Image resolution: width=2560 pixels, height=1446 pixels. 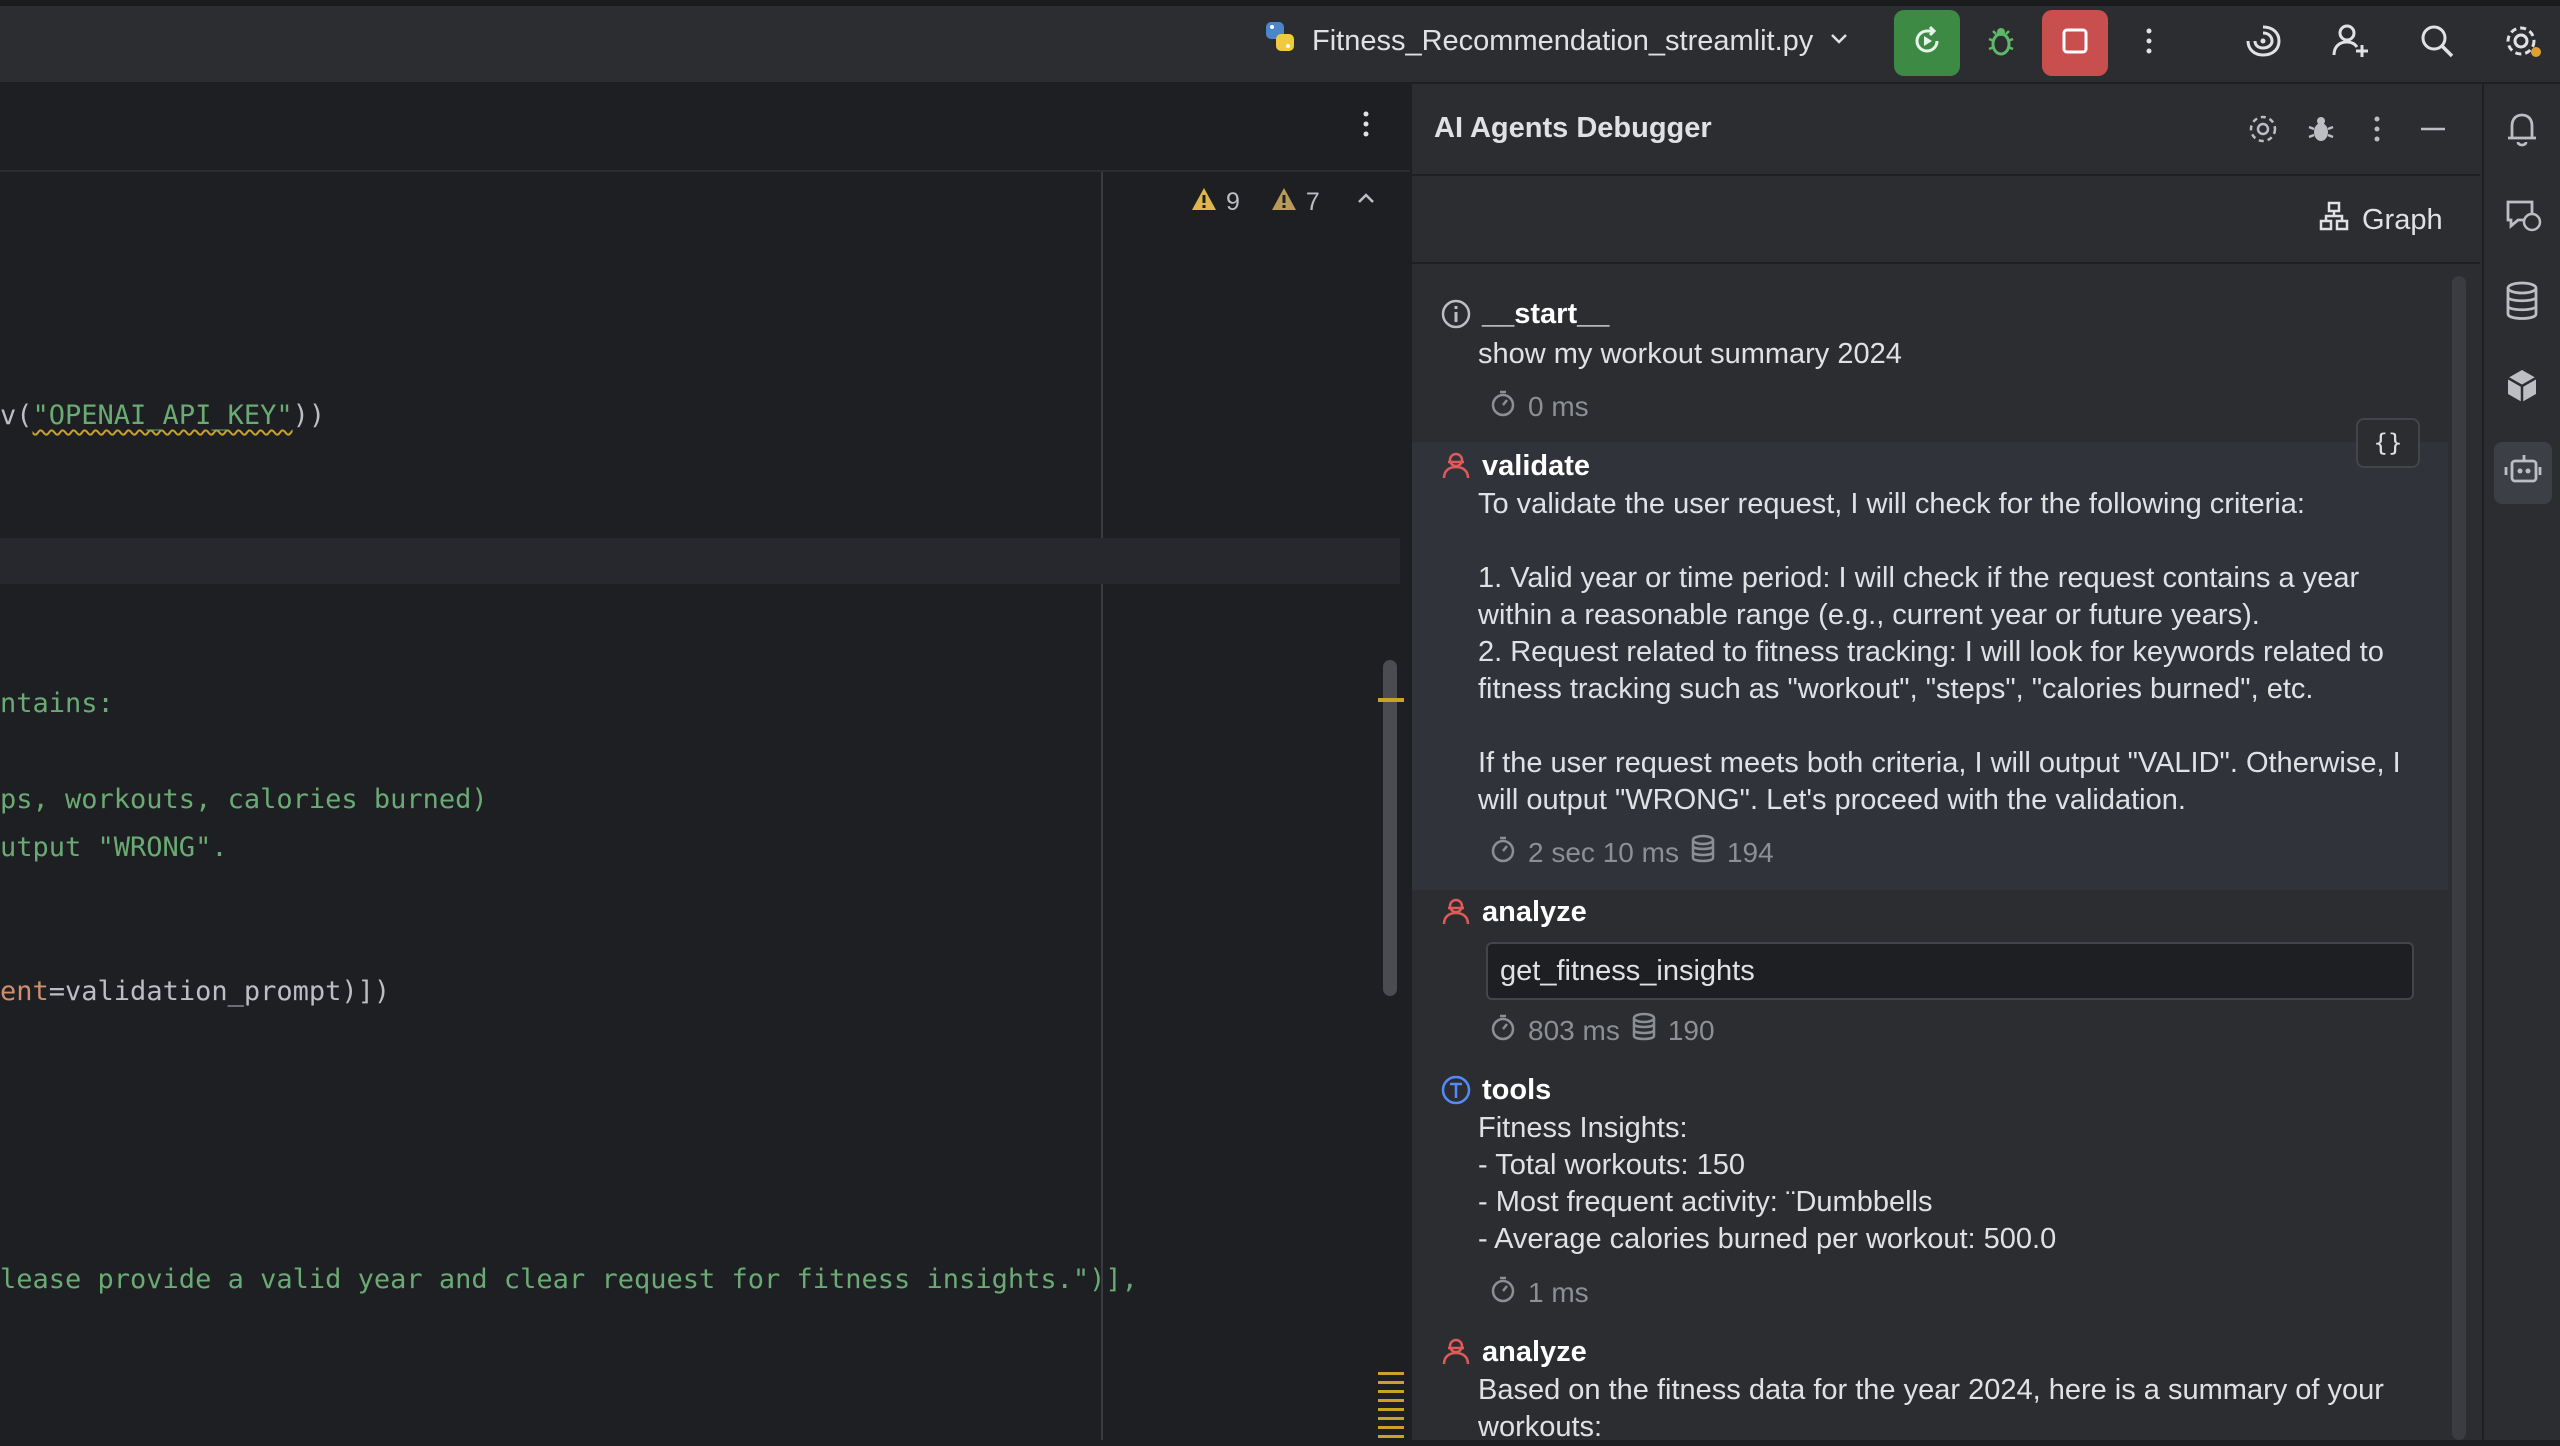 I want to click on stop-button, so click(x=2075, y=43).